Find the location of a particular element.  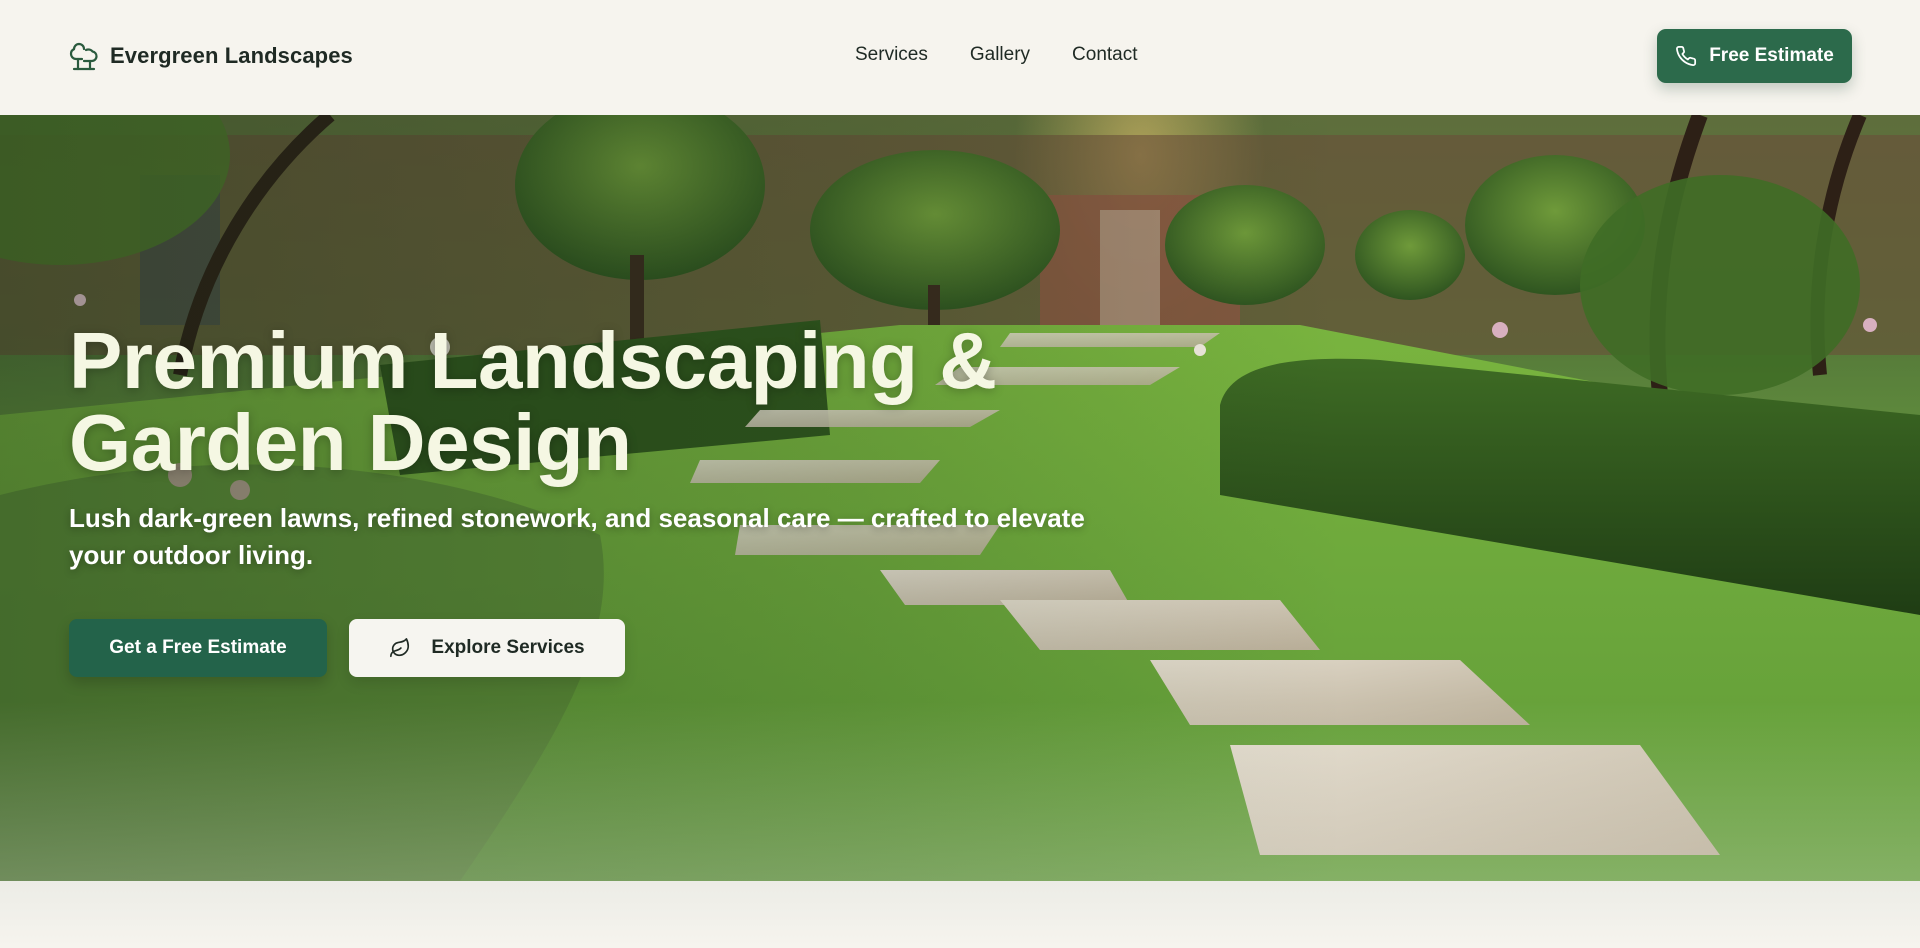

hero-title: Premium Landscaping & Garden Design is located at coordinates (533, 401).